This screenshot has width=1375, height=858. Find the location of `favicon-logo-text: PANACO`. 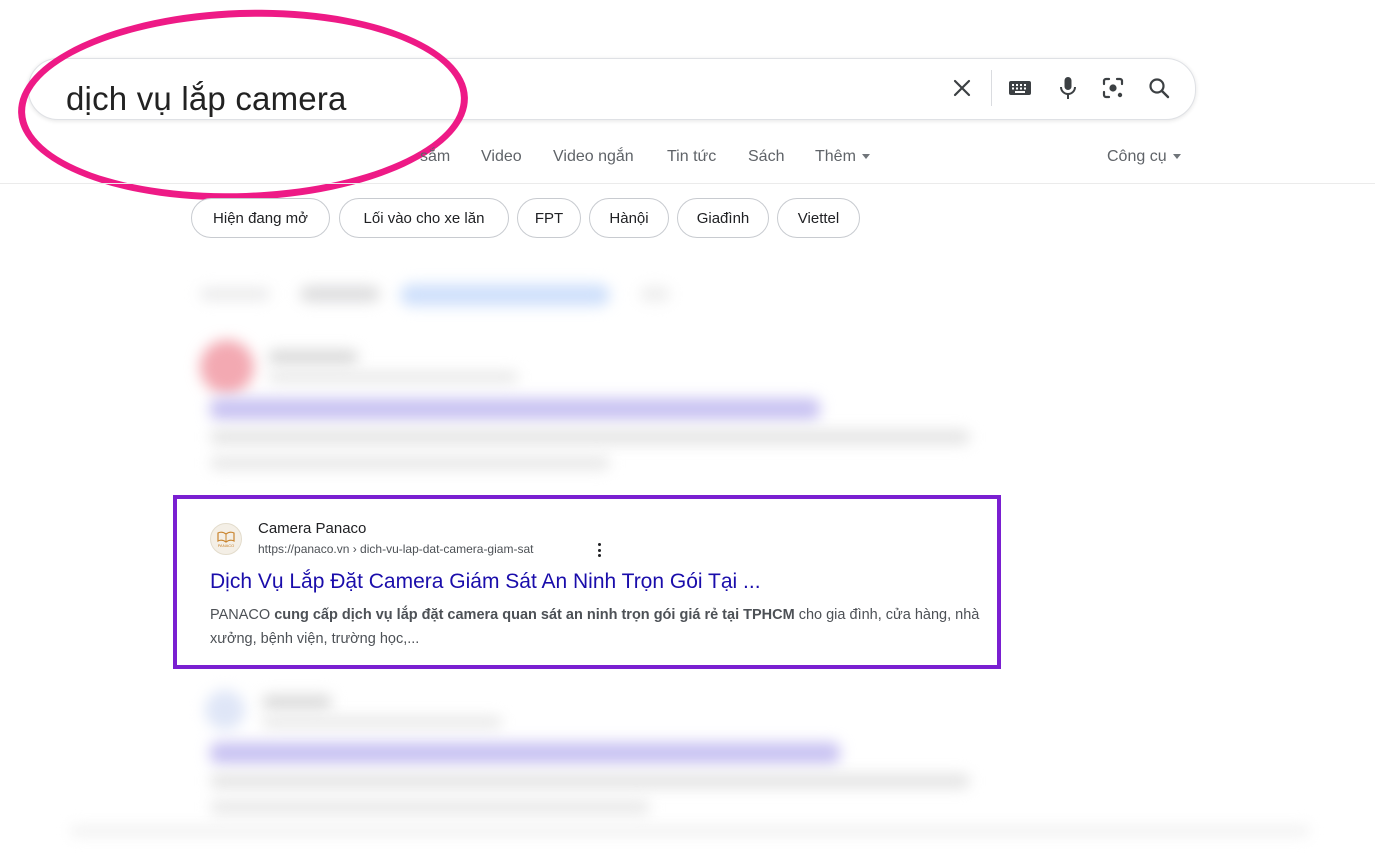

favicon-logo-text: PANACO is located at coordinates (226, 545).